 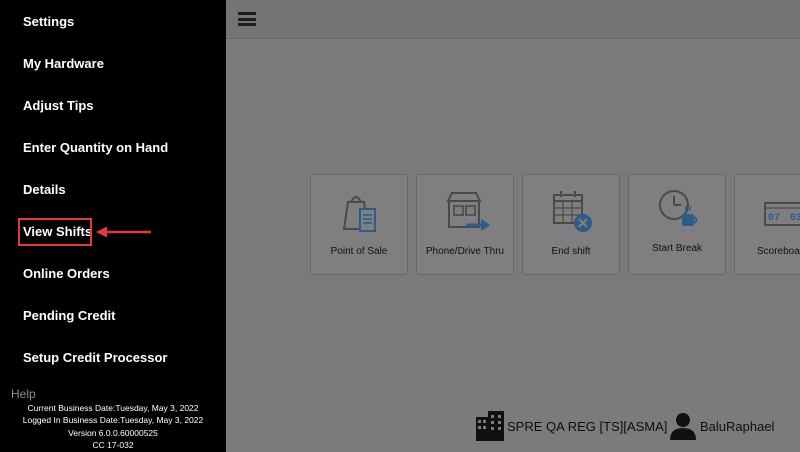 I want to click on building-icon, so click(x=490, y=426).